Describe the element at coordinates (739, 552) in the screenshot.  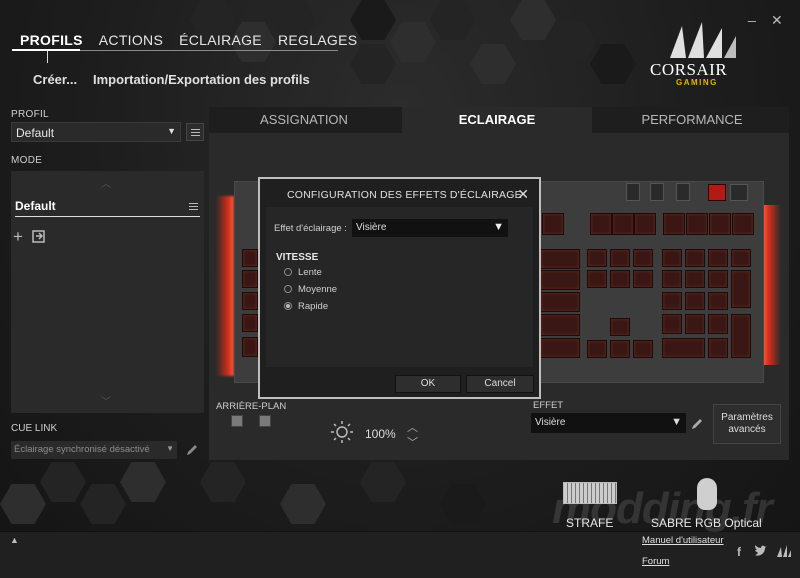
I see `facebook-icon: f` at that location.